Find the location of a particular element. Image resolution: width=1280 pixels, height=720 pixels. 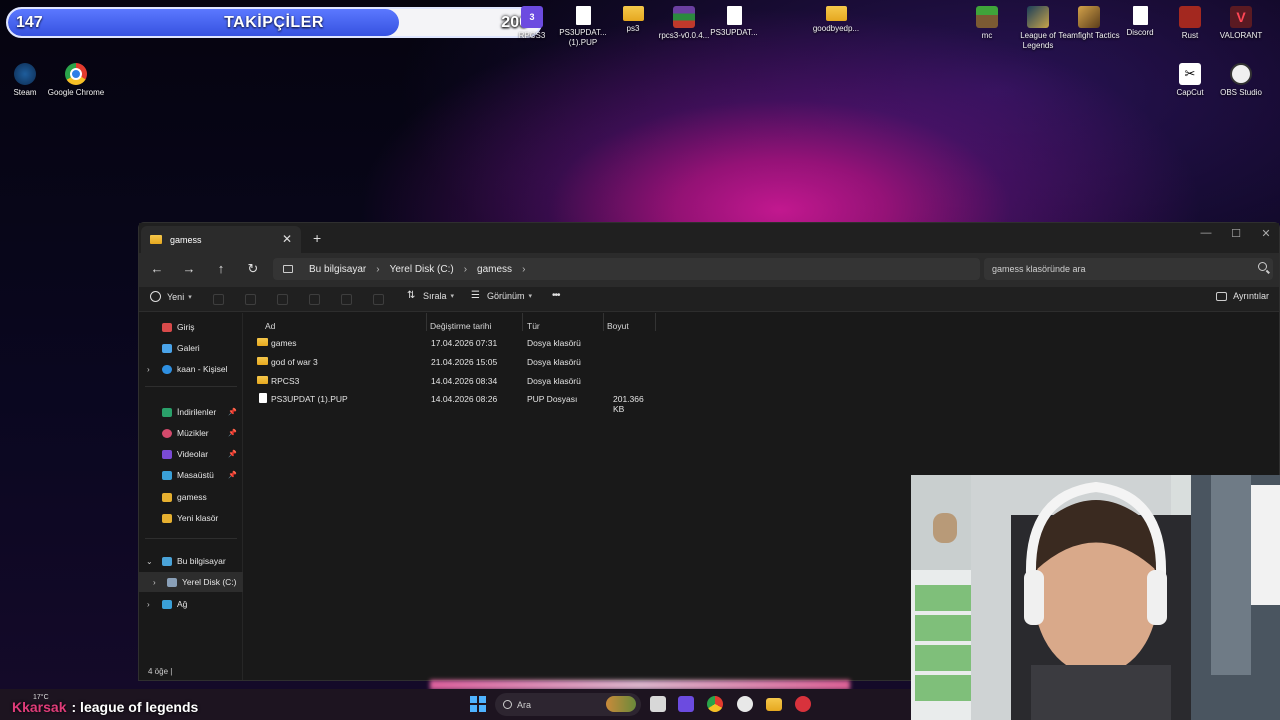

sidebar-item-desktop: Masaüstü 📌 is located at coordinates (191, 475).